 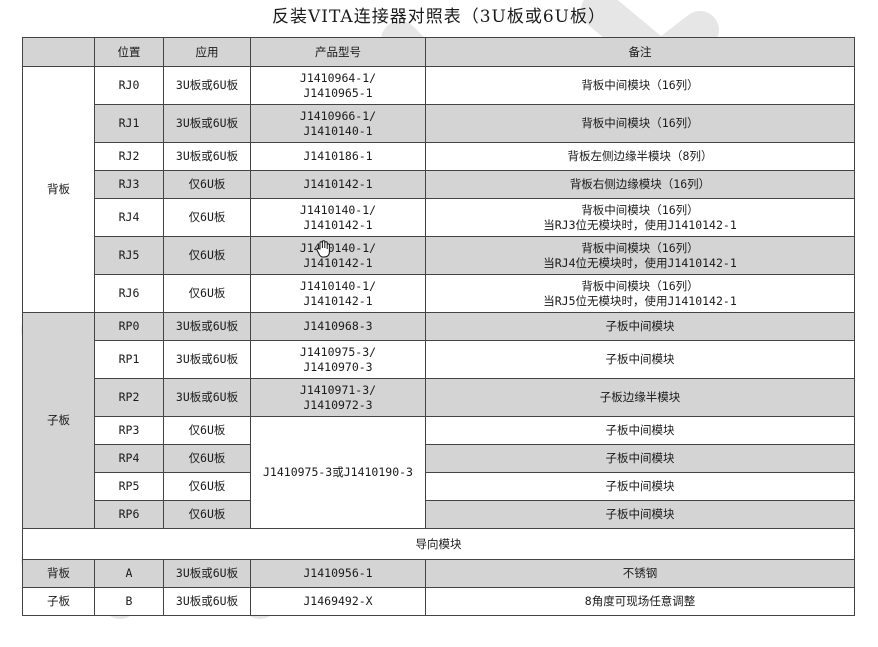 I want to click on row-position: A, so click(x=129, y=573).